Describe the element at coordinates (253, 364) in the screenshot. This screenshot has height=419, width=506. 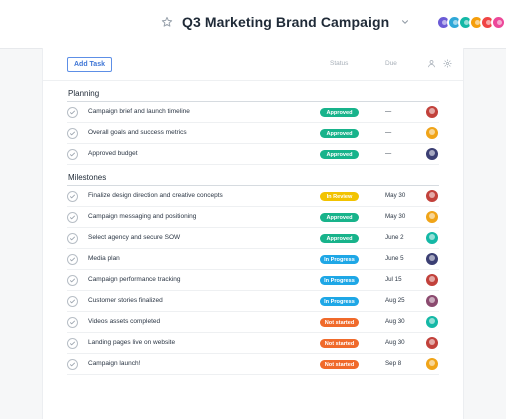
I see `task-row: Campaign launch! Not started Sep 8` at that location.